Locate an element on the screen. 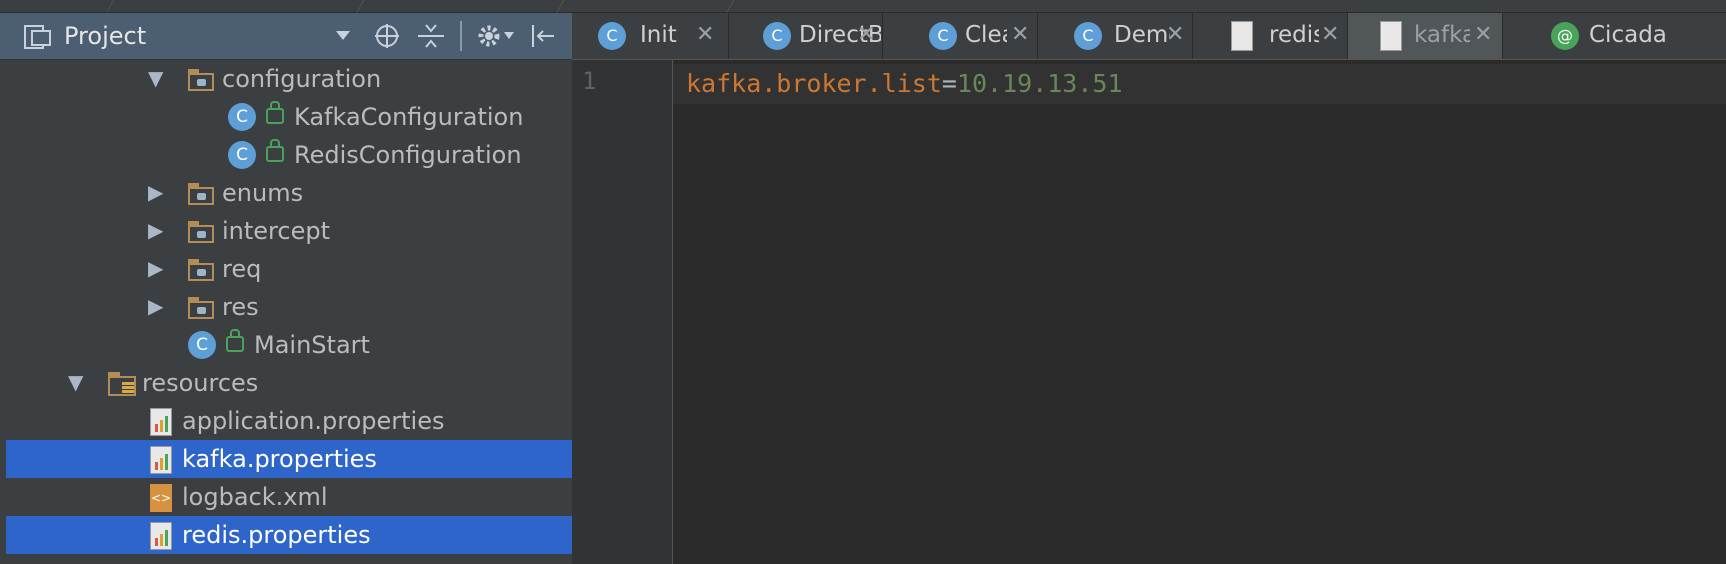  tree-item-label: intercept is located at coordinates (276, 231).